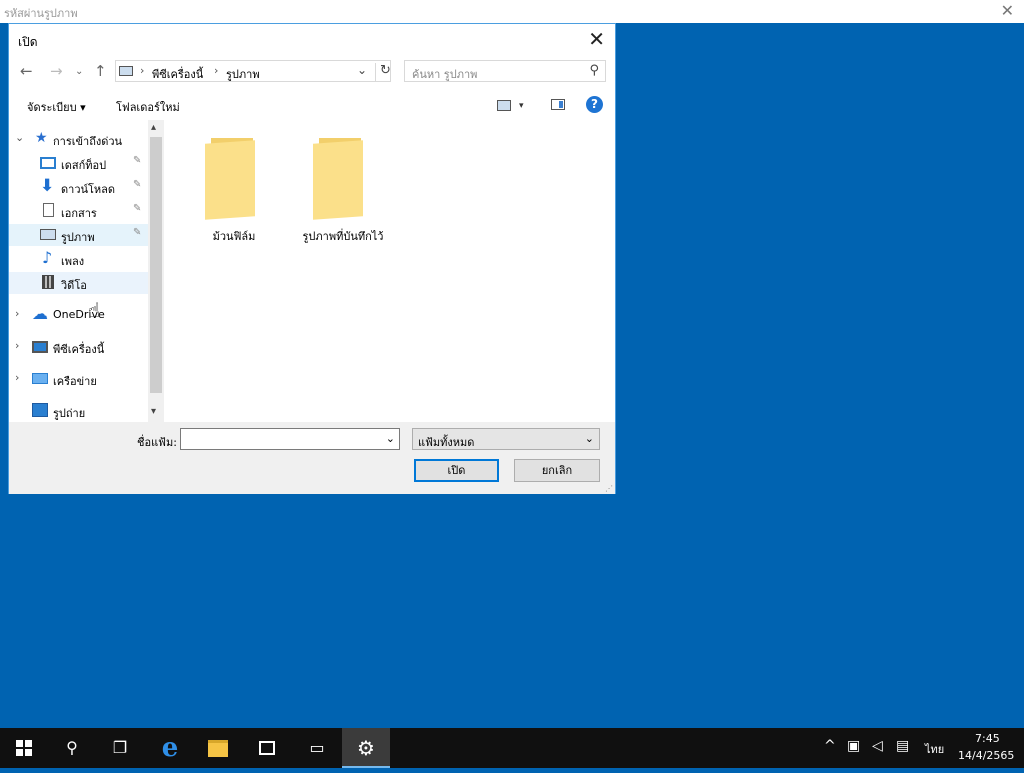 This screenshot has height=773, width=1024. I want to click on dialog-title: เปิด, so click(28, 42).